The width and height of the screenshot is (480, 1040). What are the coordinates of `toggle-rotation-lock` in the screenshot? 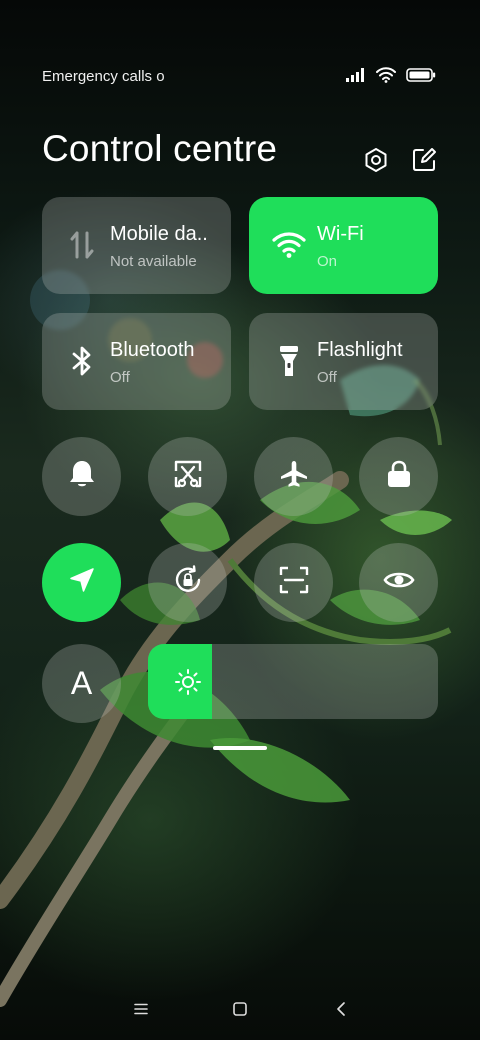 It's located at (187, 582).